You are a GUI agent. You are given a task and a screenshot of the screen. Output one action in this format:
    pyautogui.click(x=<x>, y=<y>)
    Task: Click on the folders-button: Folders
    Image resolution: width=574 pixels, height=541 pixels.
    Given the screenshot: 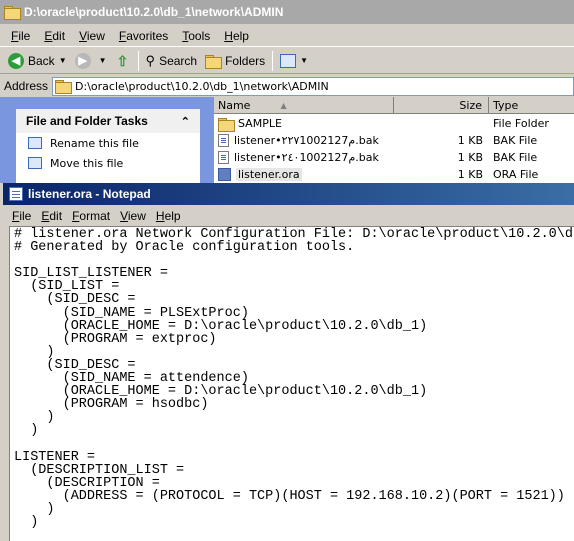 What is the action you would take?
    pyautogui.click(x=235, y=61)
    